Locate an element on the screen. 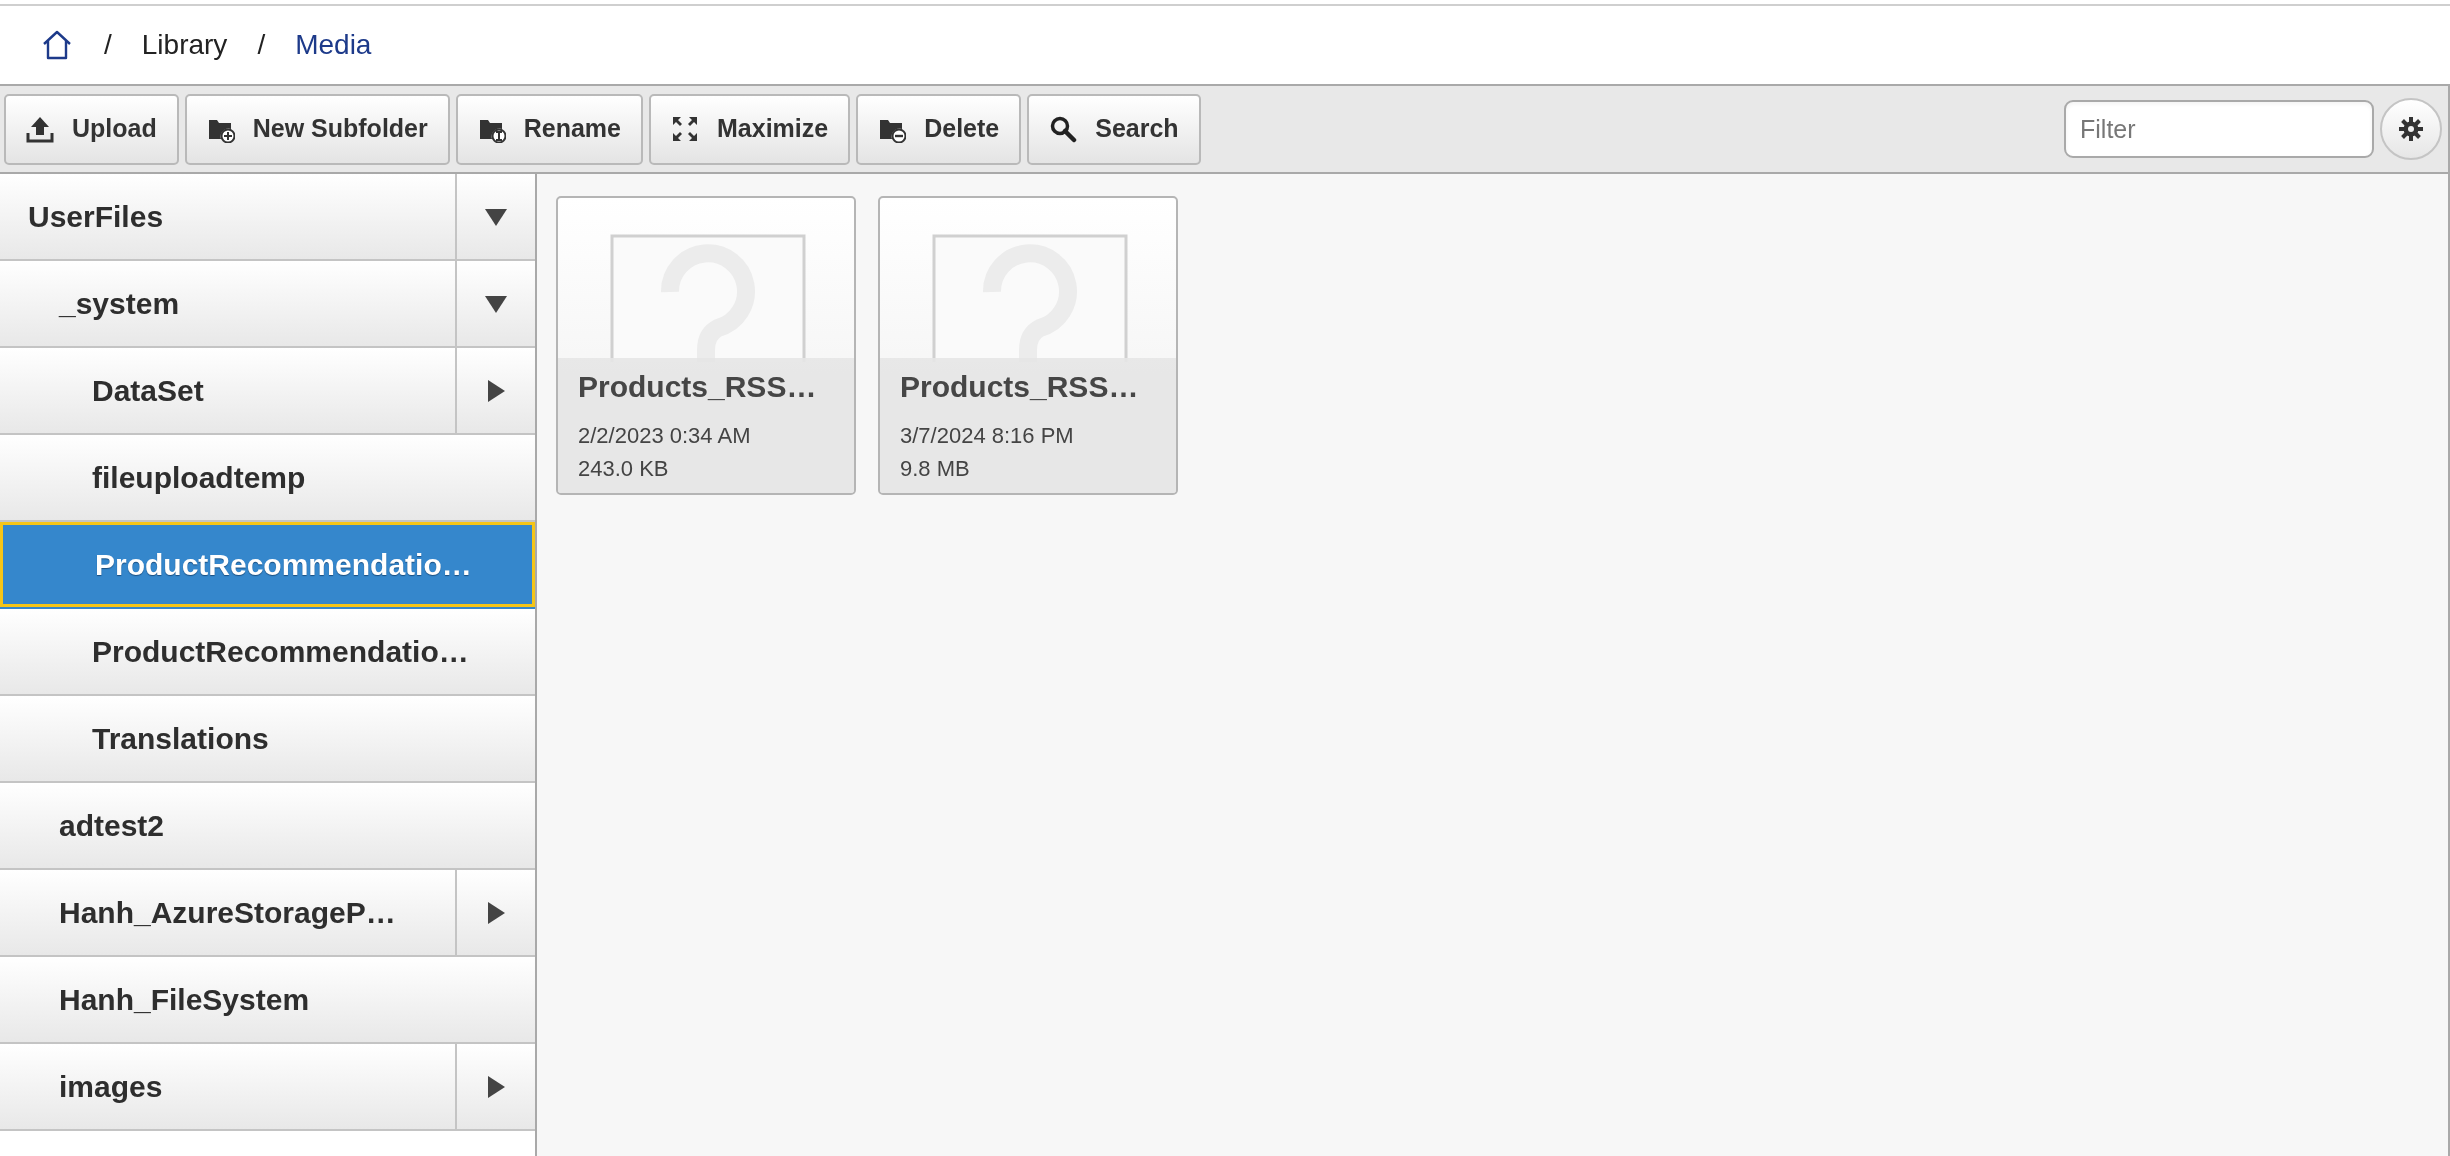  breadcrumb-link: Library is located at coordinates (184, 45).